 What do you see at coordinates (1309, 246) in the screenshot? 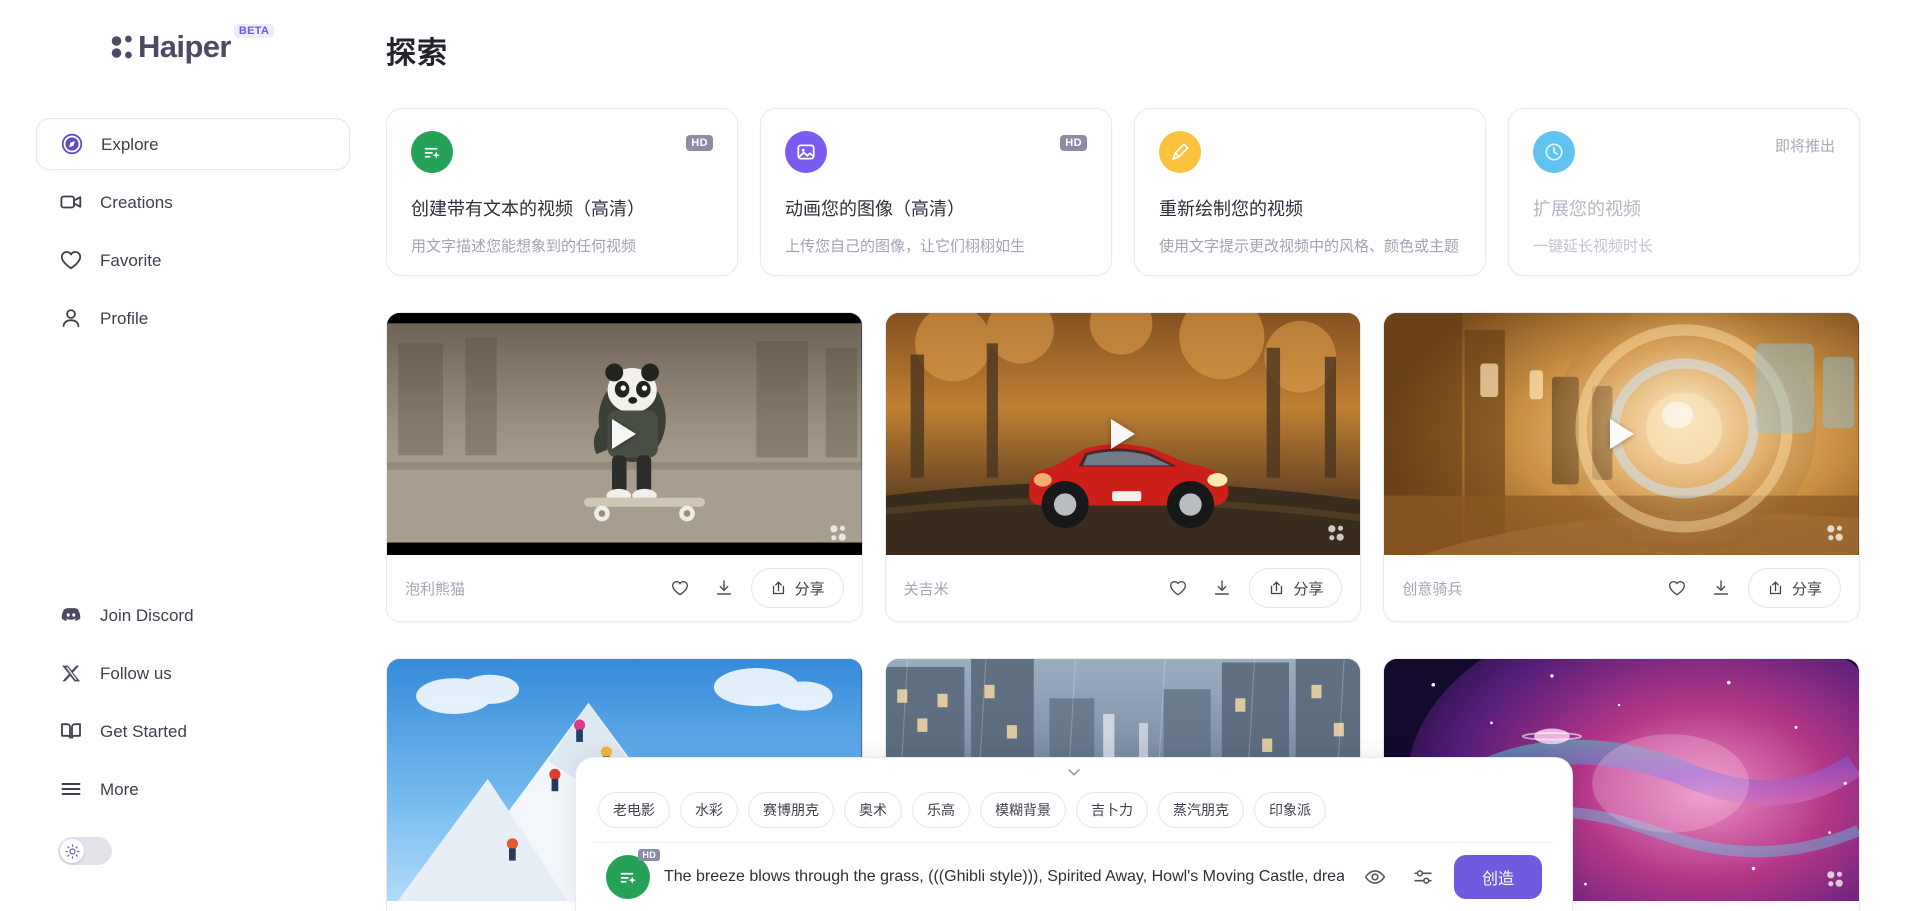
I see `feature-card-desc: 使用文字提示更改视频中的风格、颜色或主题` at bounding box center [1309, 246].